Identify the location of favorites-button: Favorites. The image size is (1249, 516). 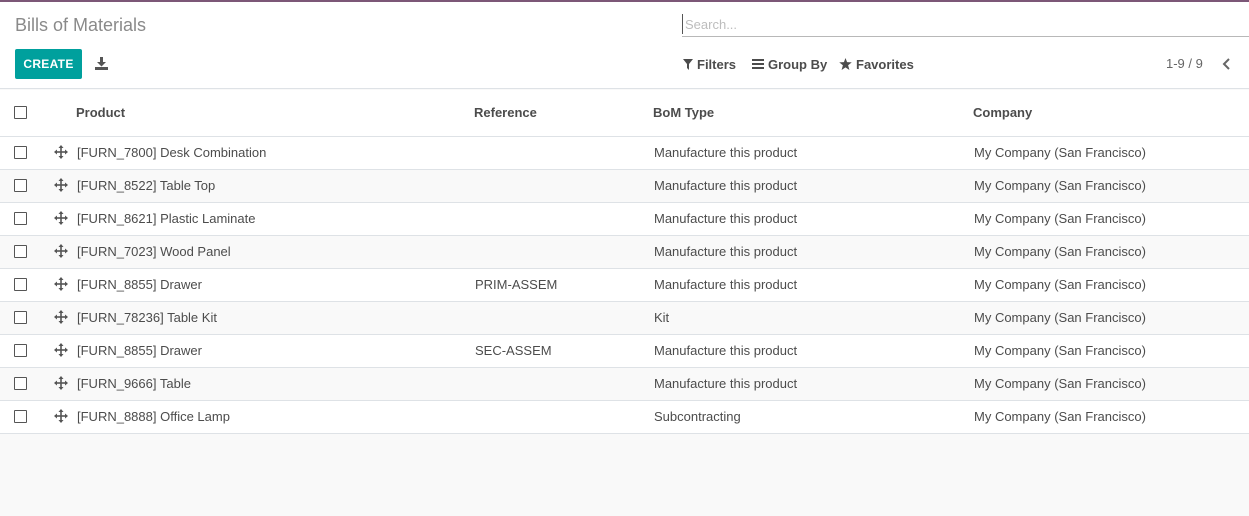
(876, 64).